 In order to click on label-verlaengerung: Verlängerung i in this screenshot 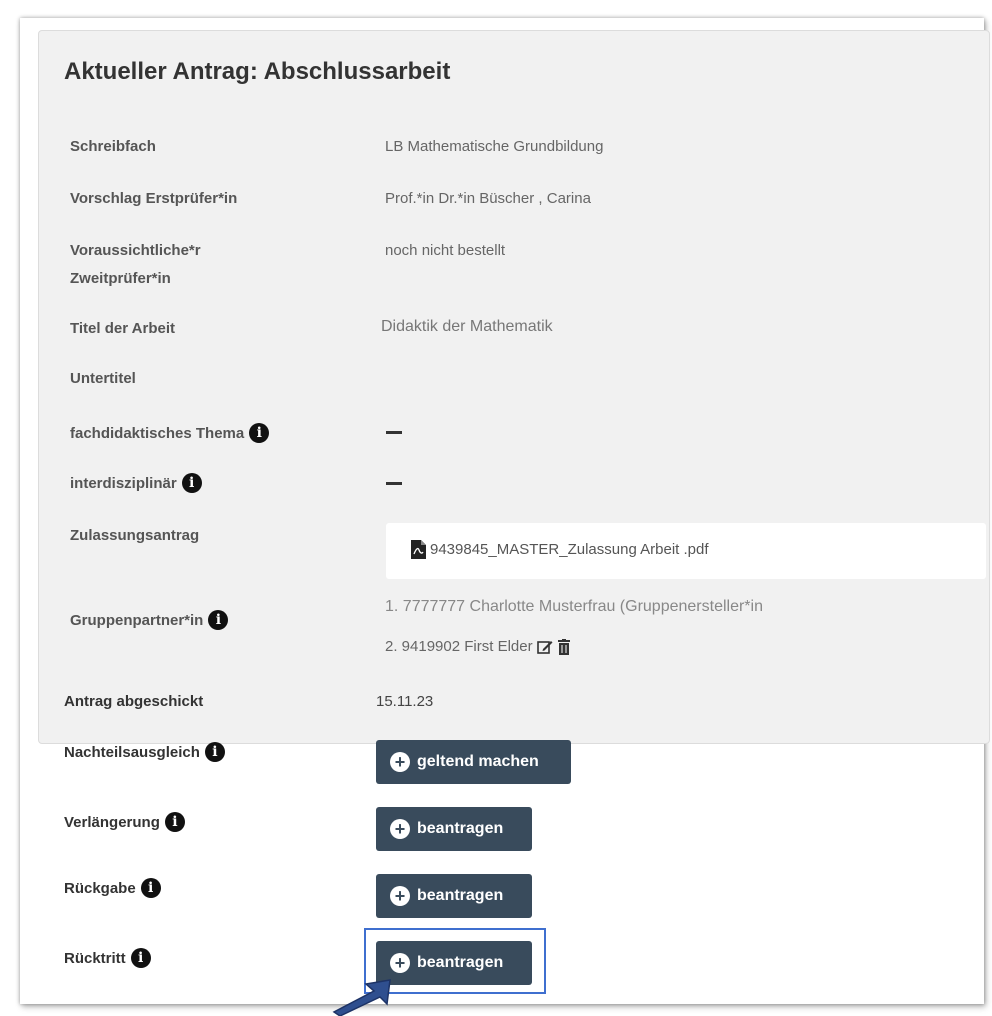, I will do `click(124, 822)`.